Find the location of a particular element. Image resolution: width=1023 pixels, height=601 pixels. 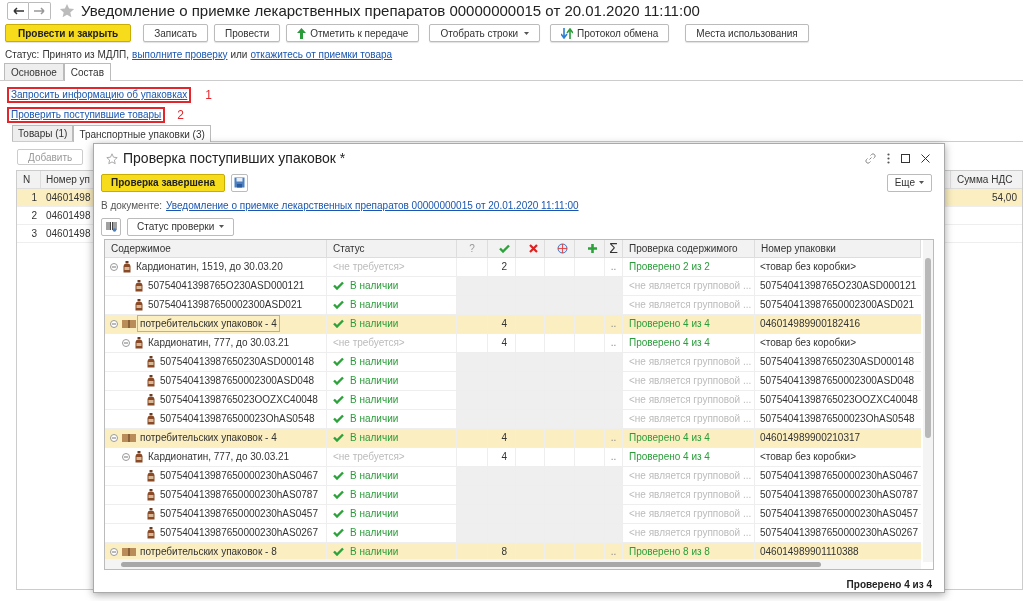

command-link: Запросить информацию об упаковках is located at coordinates (99, 95).